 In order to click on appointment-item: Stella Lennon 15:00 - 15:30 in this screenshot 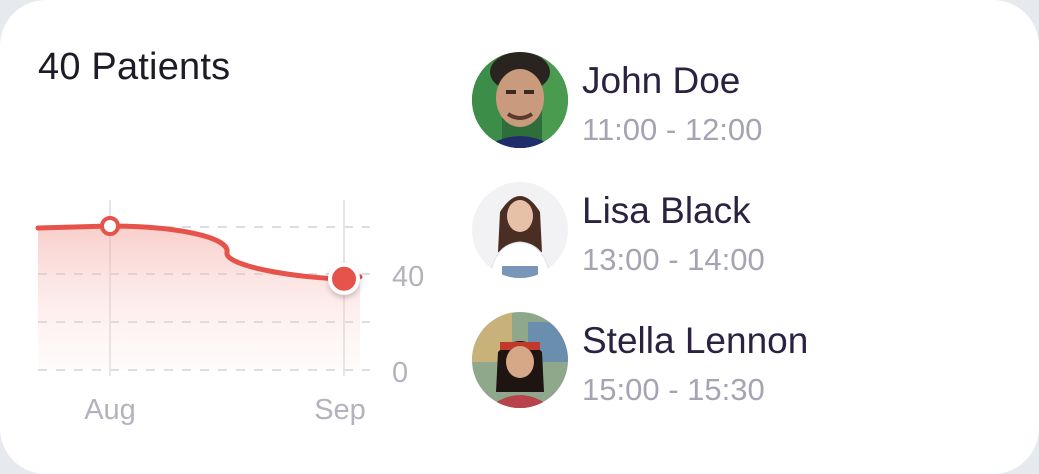, I will do `click(742, 360)`.